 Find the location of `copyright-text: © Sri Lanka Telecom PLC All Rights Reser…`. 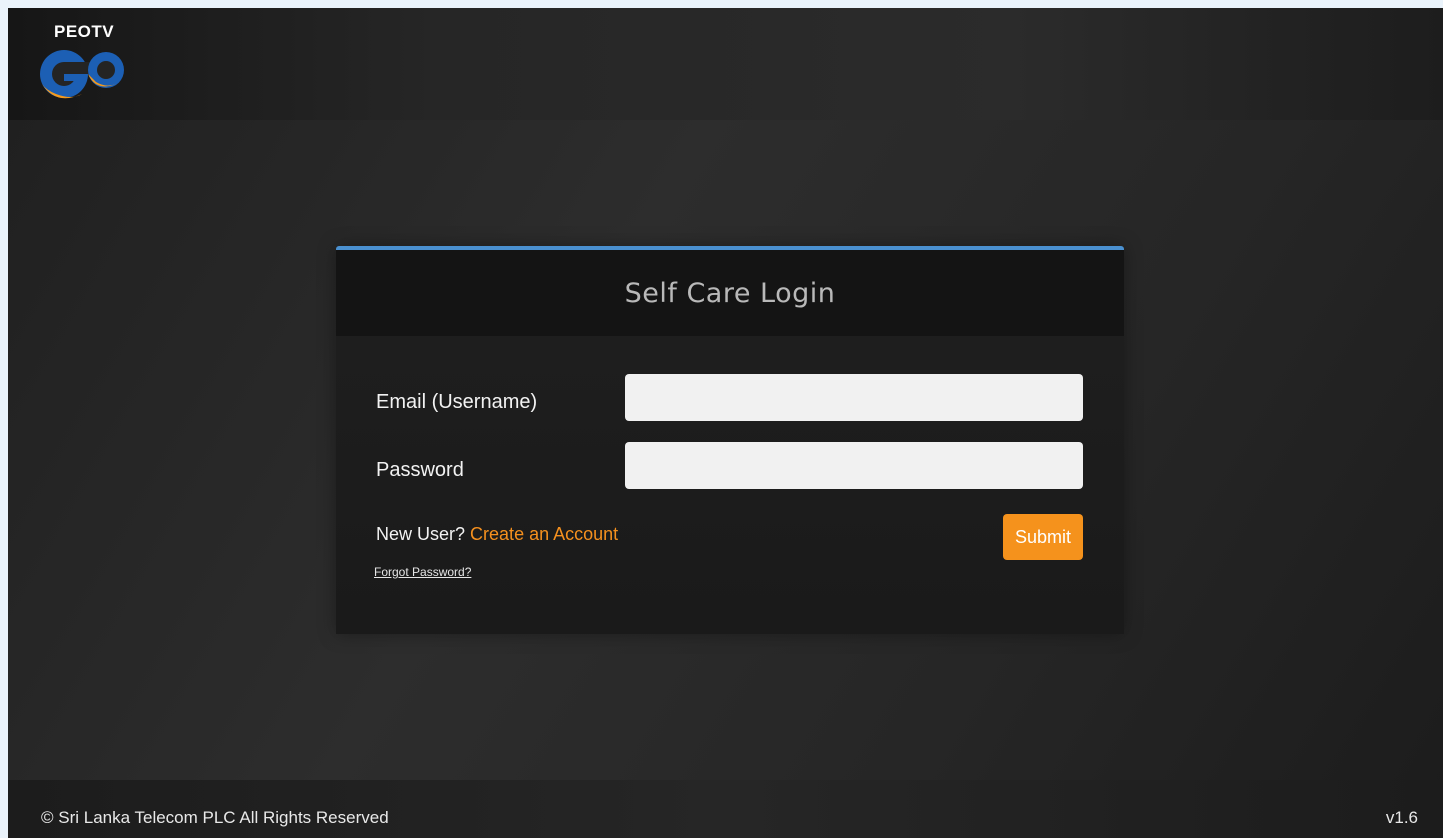

copyright-text: © Sri Lanka Telecom PLC All Rights Reser… is located at coordinates (215, 817).